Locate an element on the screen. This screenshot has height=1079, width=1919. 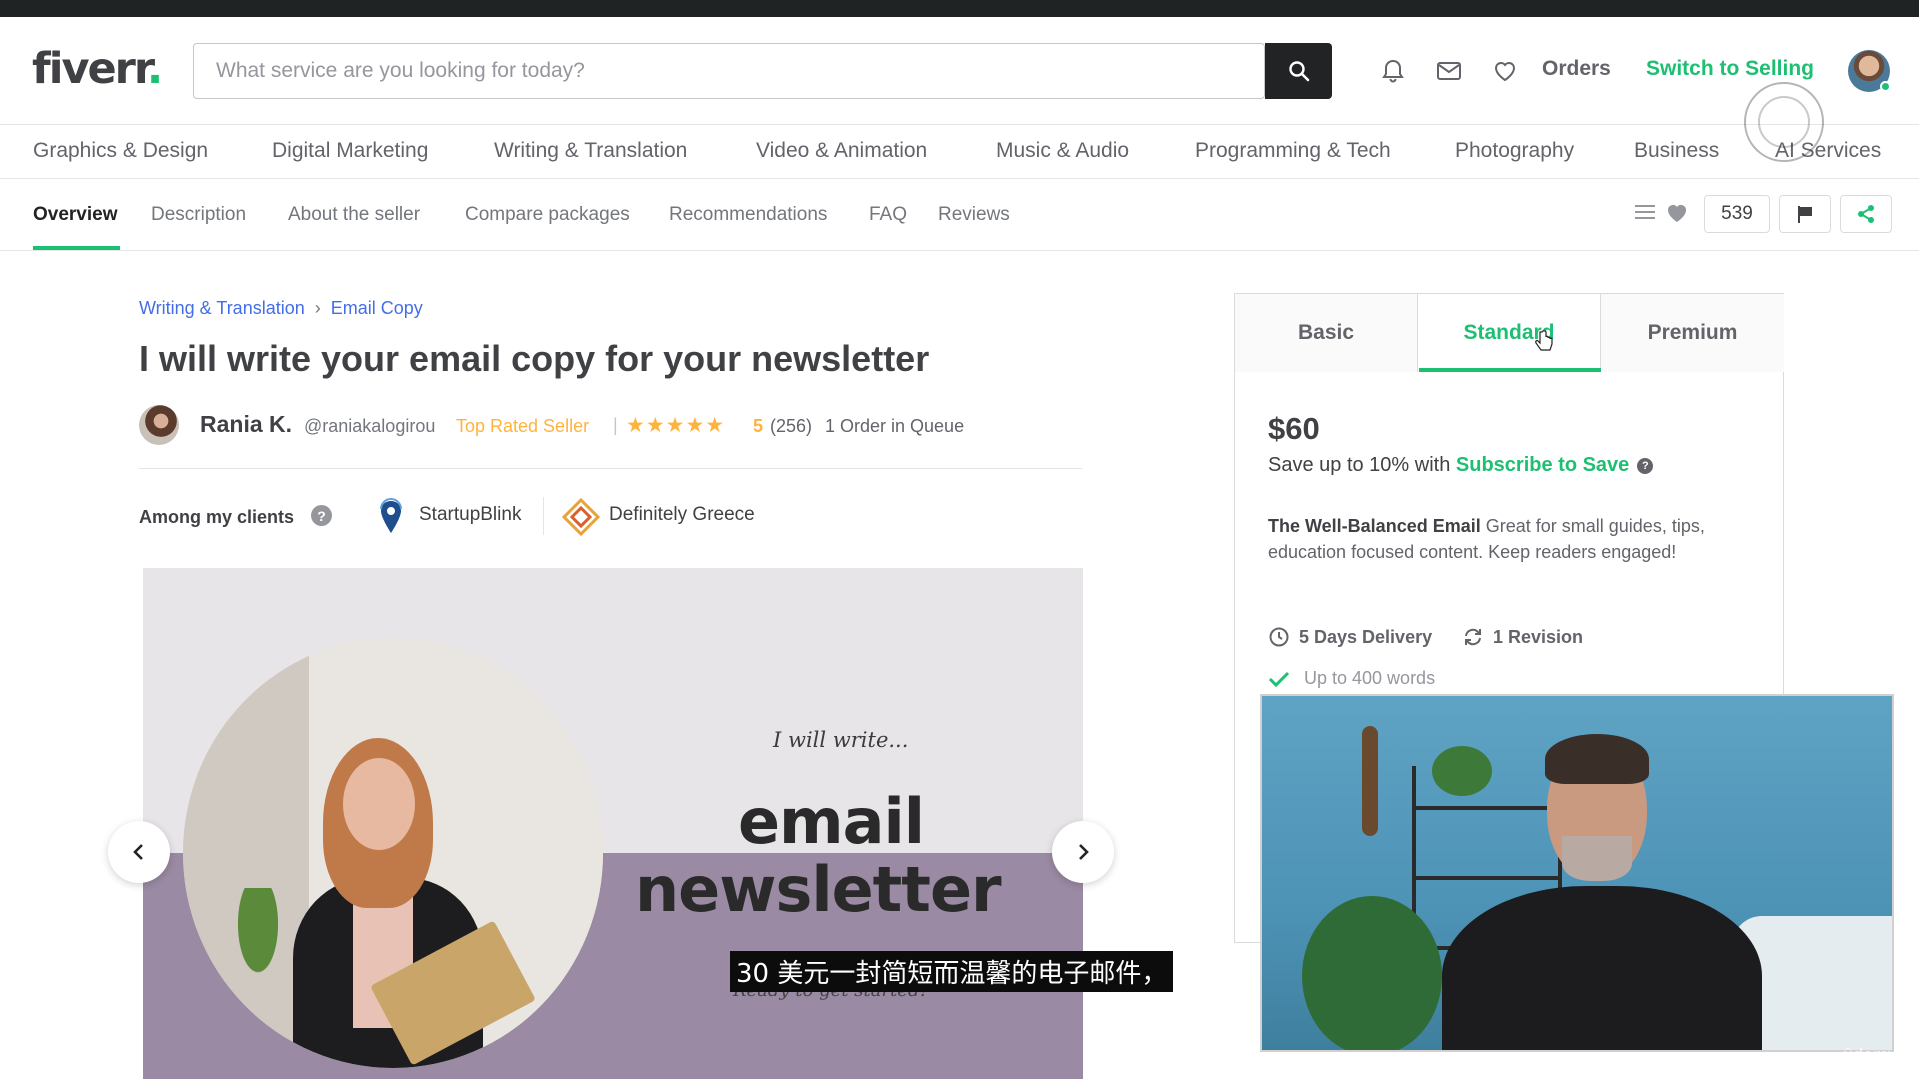
collections-list-icon is located at coordinates (1645, 212).